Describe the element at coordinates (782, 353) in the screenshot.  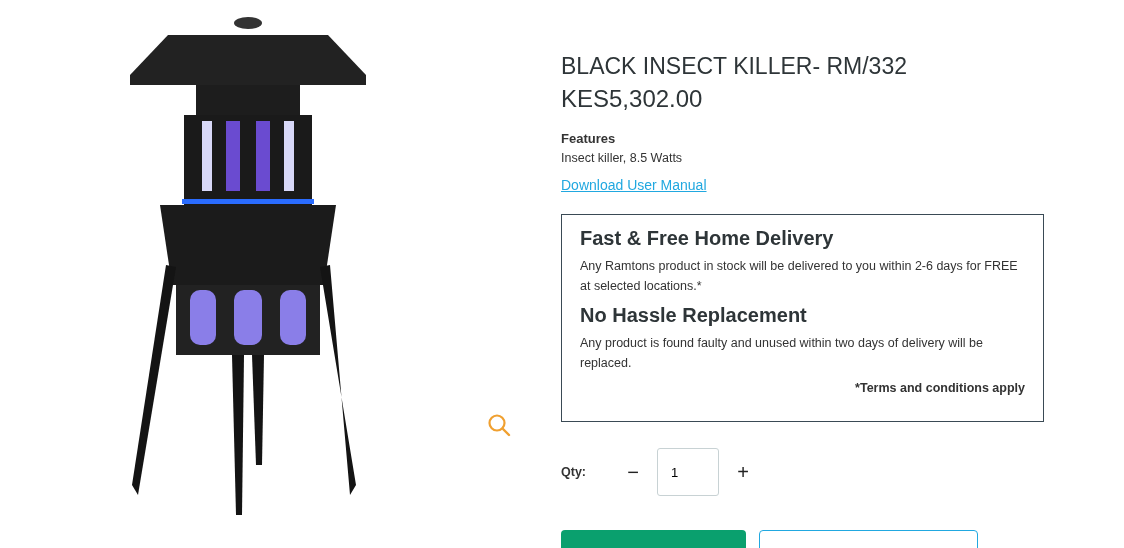
I see `info-text: Any product is found faulty and unused within two days of delivery will be replaced.` at that location.